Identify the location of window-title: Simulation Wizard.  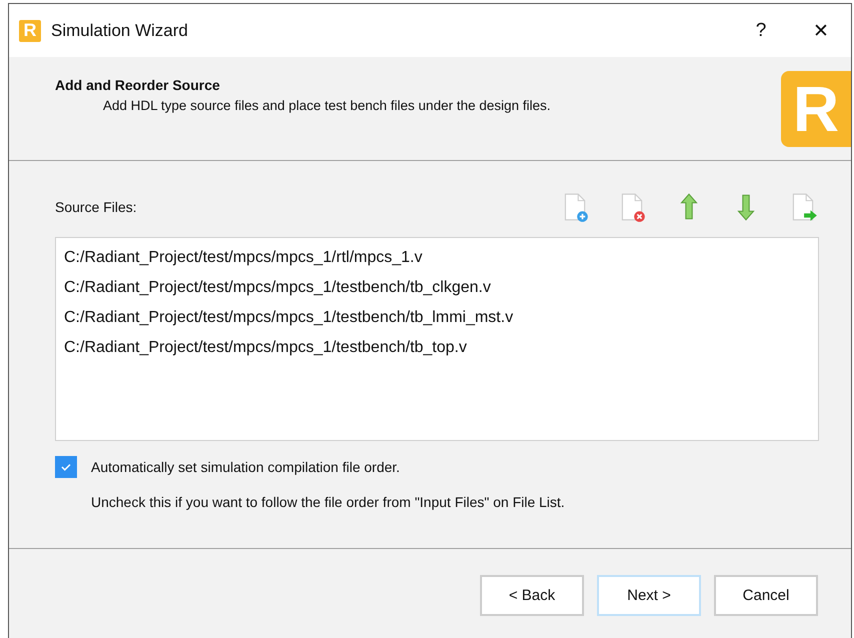
(119, 30).